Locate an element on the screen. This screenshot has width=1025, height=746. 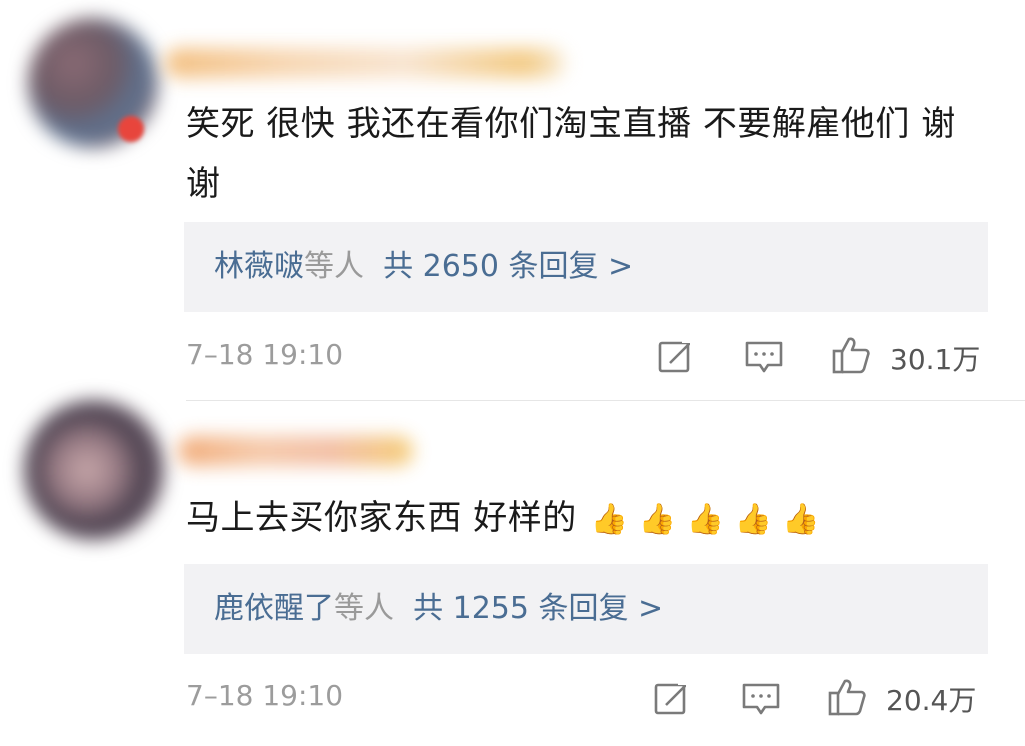
comment-text-body: 马上去买你家东西 好样的 is located at coordinates (381, 518).